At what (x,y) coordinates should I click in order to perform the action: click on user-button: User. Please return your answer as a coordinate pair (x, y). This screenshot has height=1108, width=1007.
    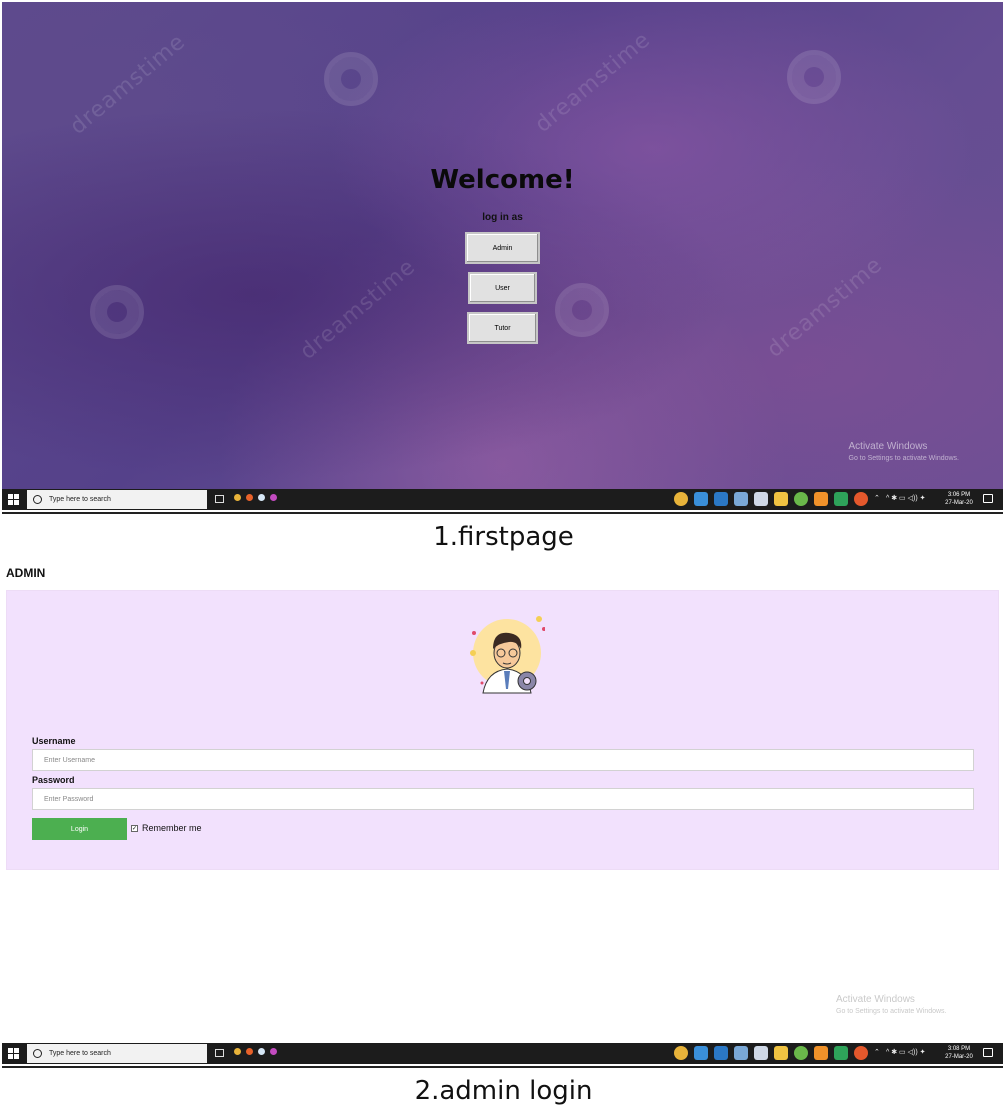
    Looking at the image, I should click on (502, 288).